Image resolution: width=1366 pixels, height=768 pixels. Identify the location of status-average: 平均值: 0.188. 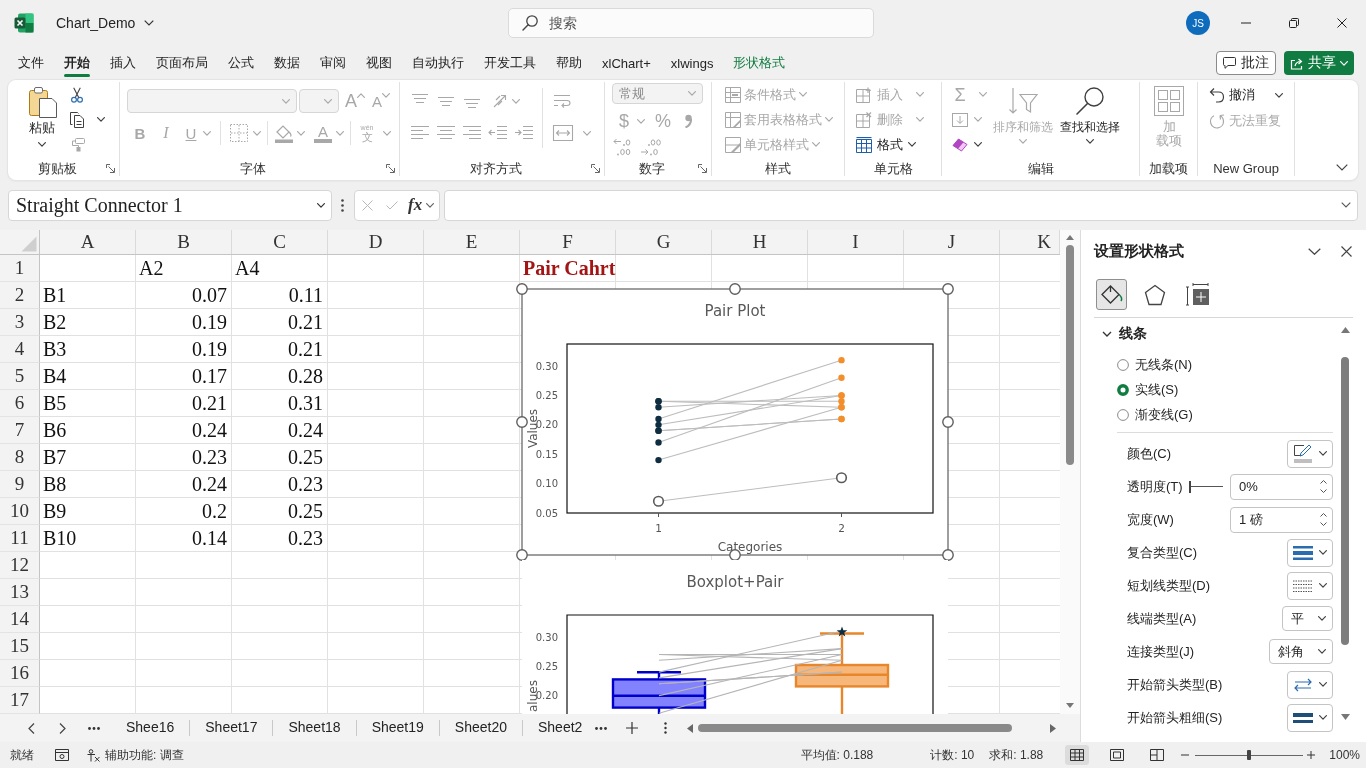
(837, 755).